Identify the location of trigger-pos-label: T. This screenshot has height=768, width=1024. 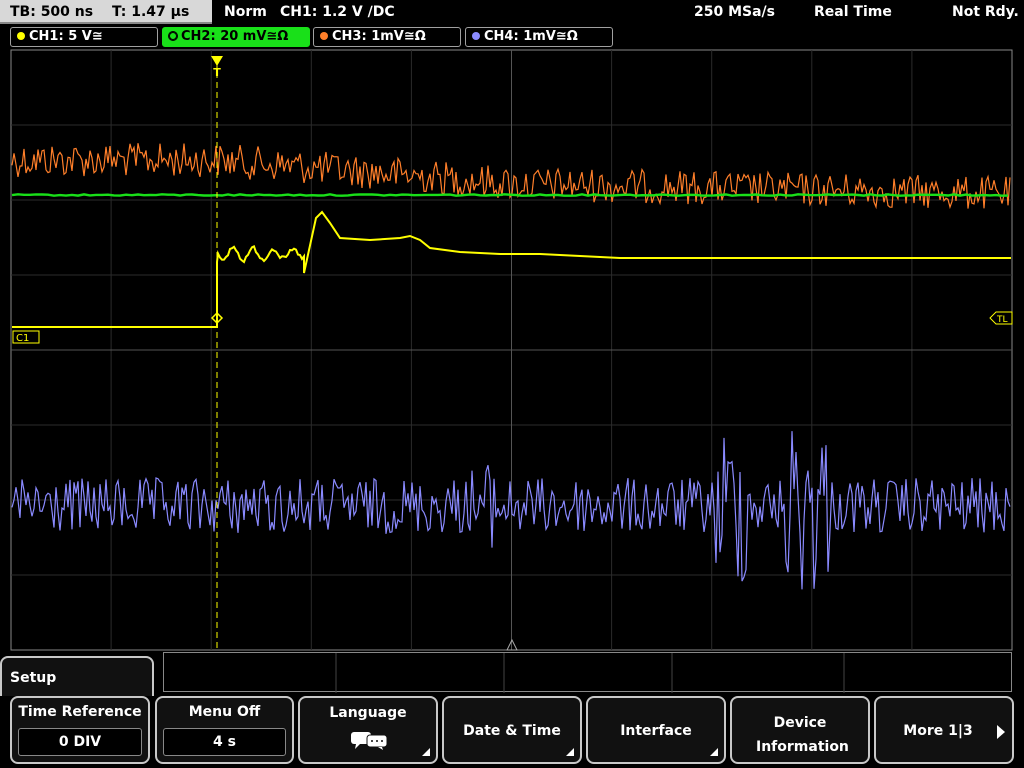
(217, 72).